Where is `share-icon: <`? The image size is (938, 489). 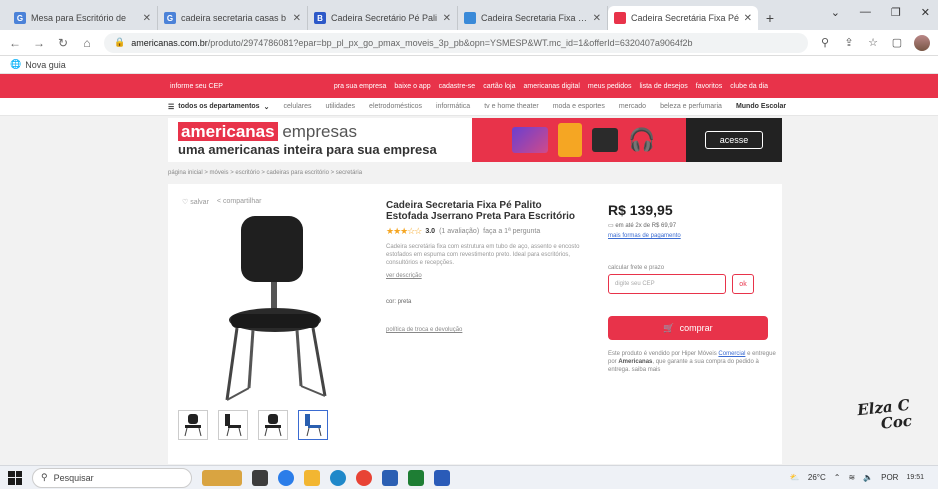 share-icon: < is located at coordinates (219, 201).